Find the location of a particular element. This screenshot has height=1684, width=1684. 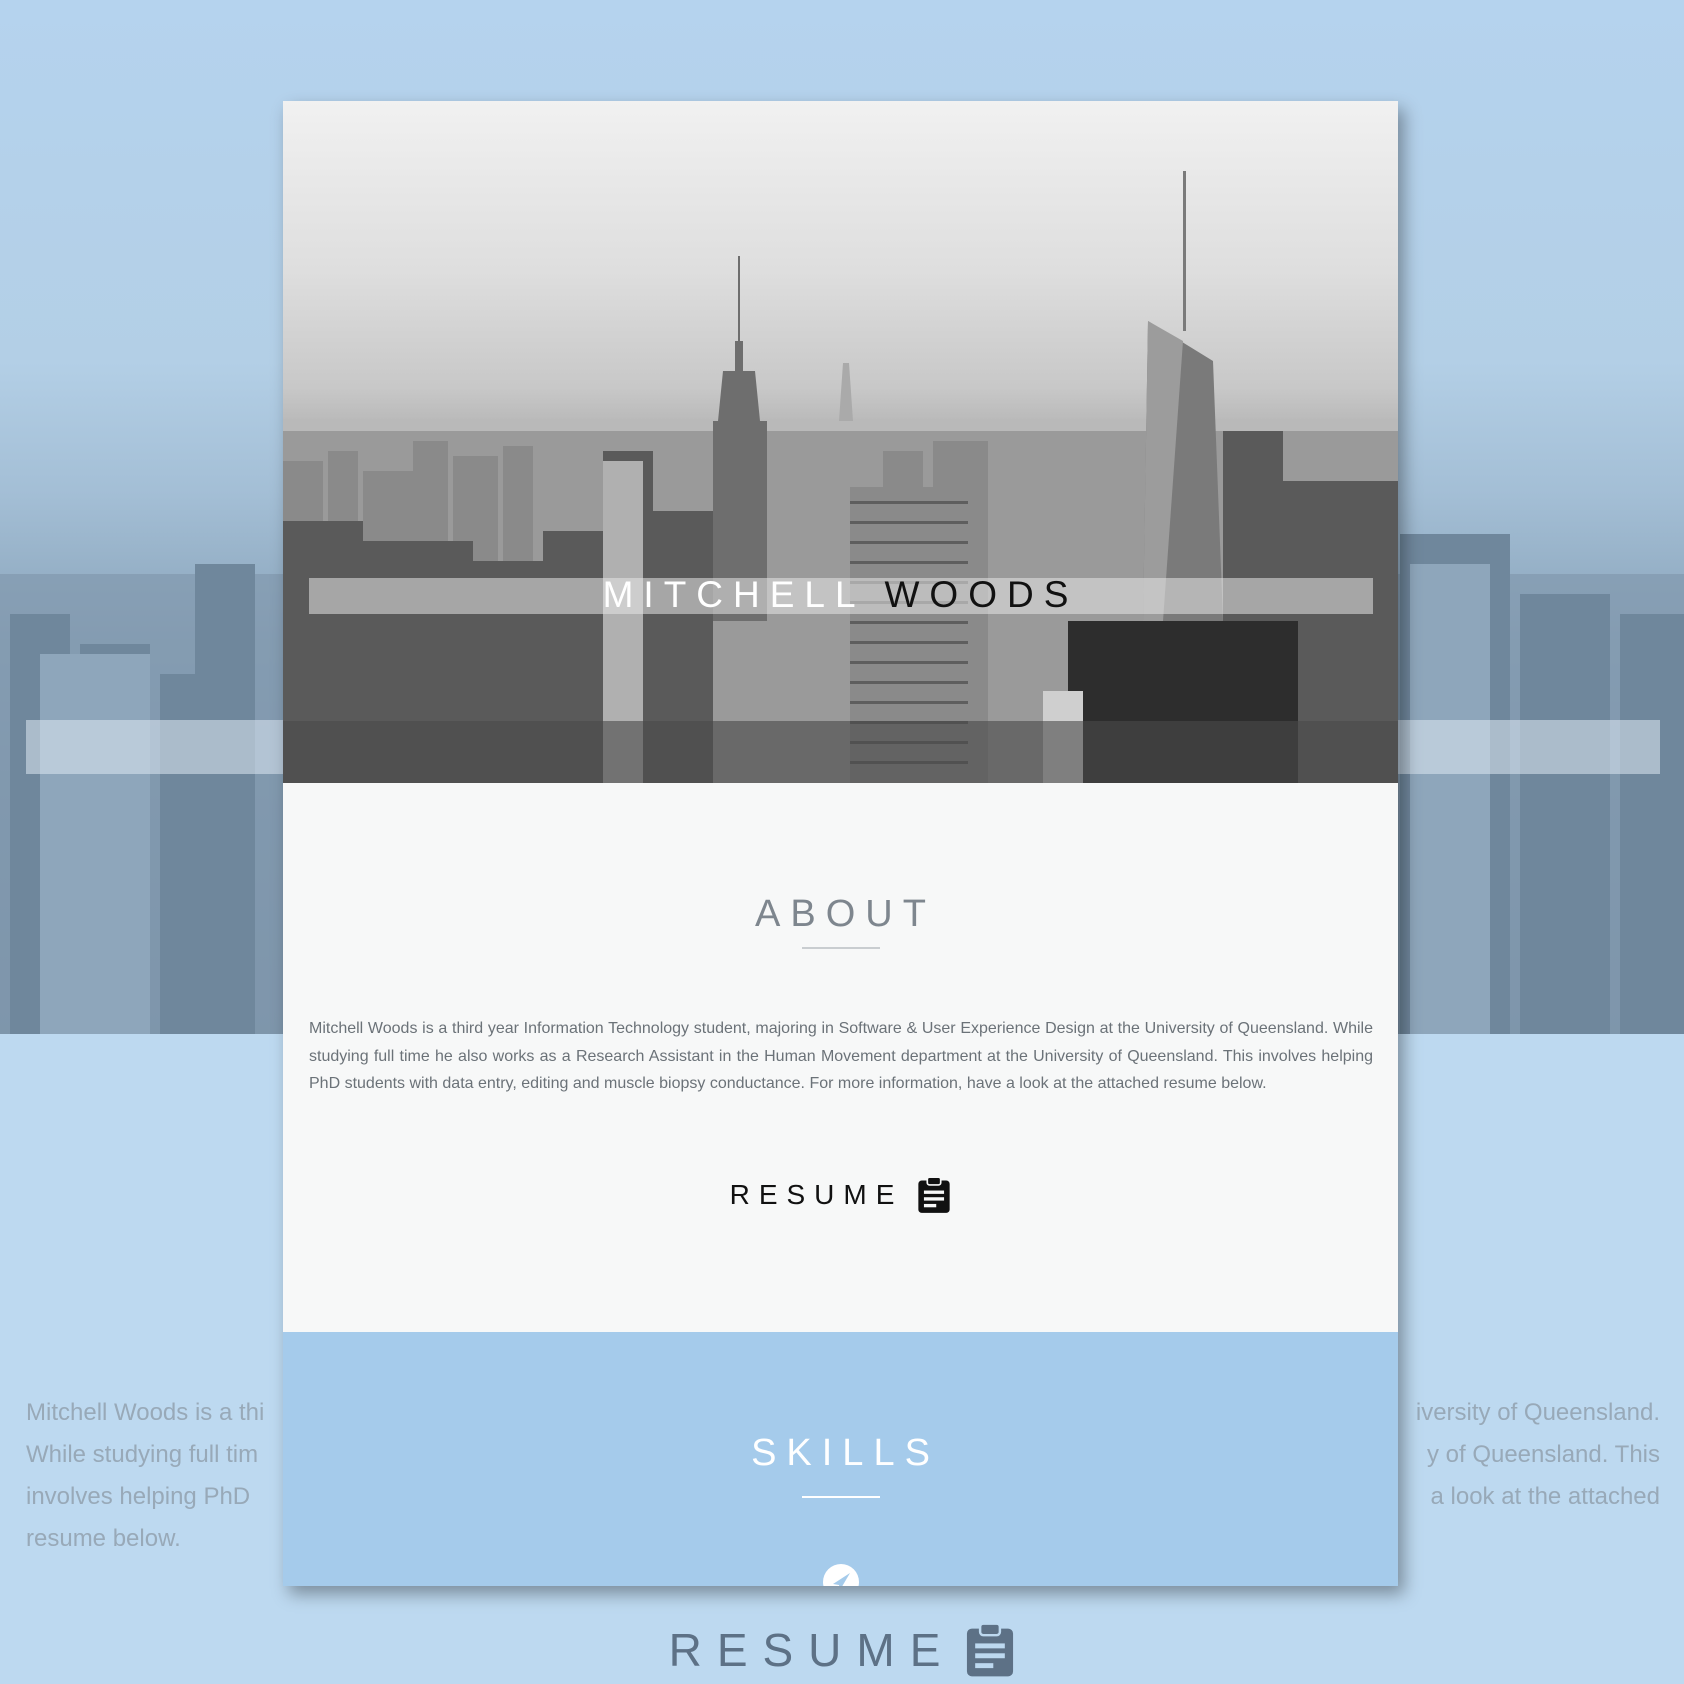

bg-text-right: y of Queensland. This is located at coordinates (1543, 1454).